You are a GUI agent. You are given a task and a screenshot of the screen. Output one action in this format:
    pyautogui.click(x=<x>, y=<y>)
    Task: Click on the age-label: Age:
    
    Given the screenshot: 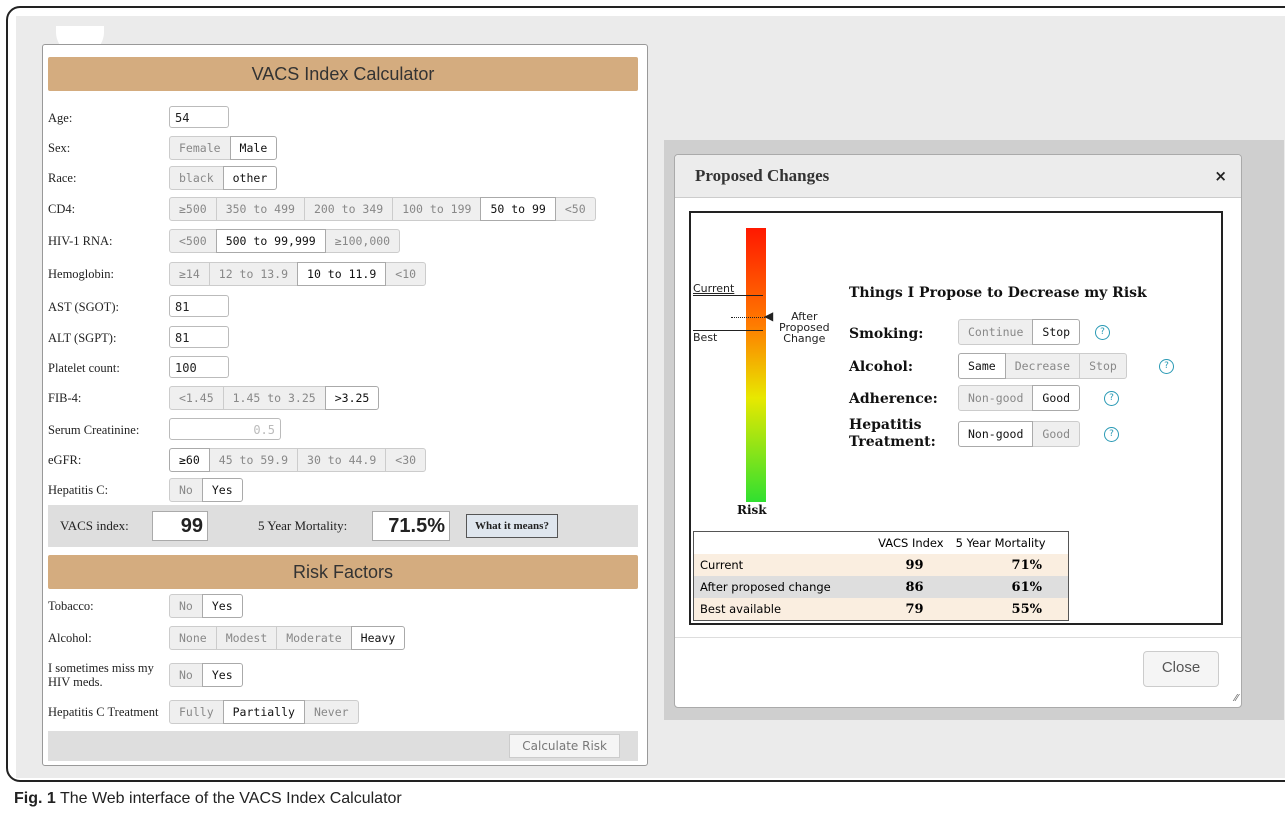 What is the action you would take?
    pyautogui.click(x=60, y=118)
    